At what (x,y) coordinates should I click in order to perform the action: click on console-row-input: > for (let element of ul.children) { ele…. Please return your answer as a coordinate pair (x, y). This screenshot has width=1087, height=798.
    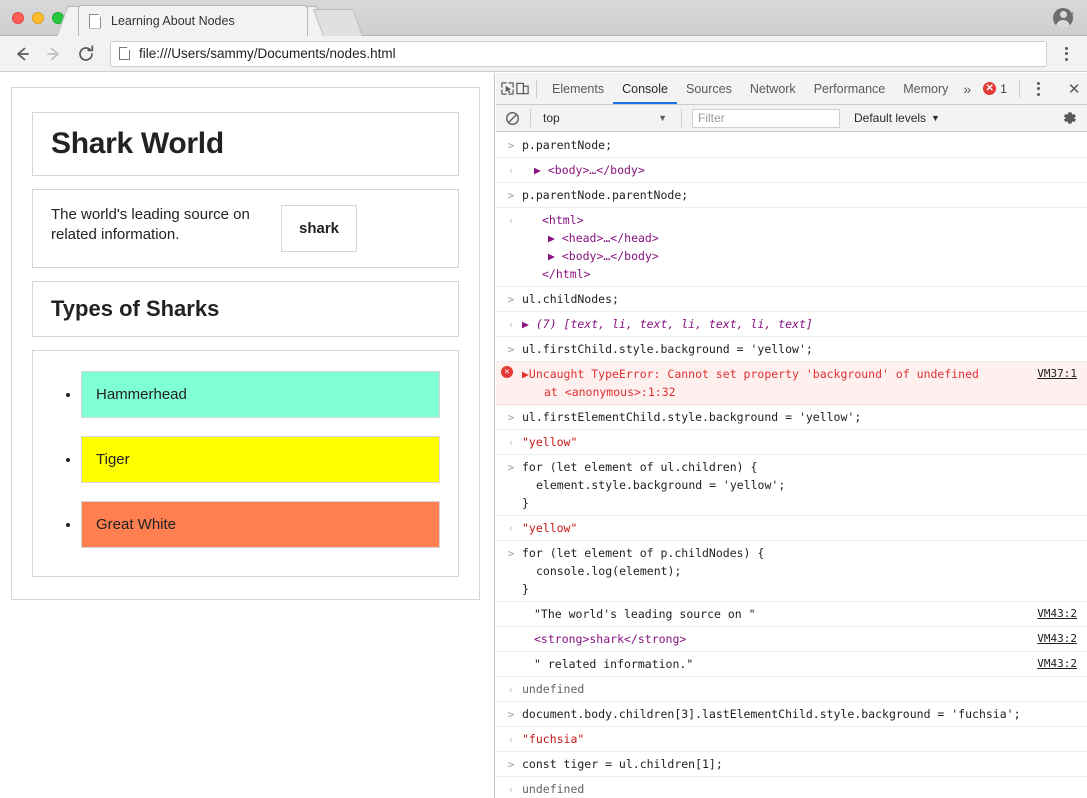
    Looking at the image, I should click on (791, 485).